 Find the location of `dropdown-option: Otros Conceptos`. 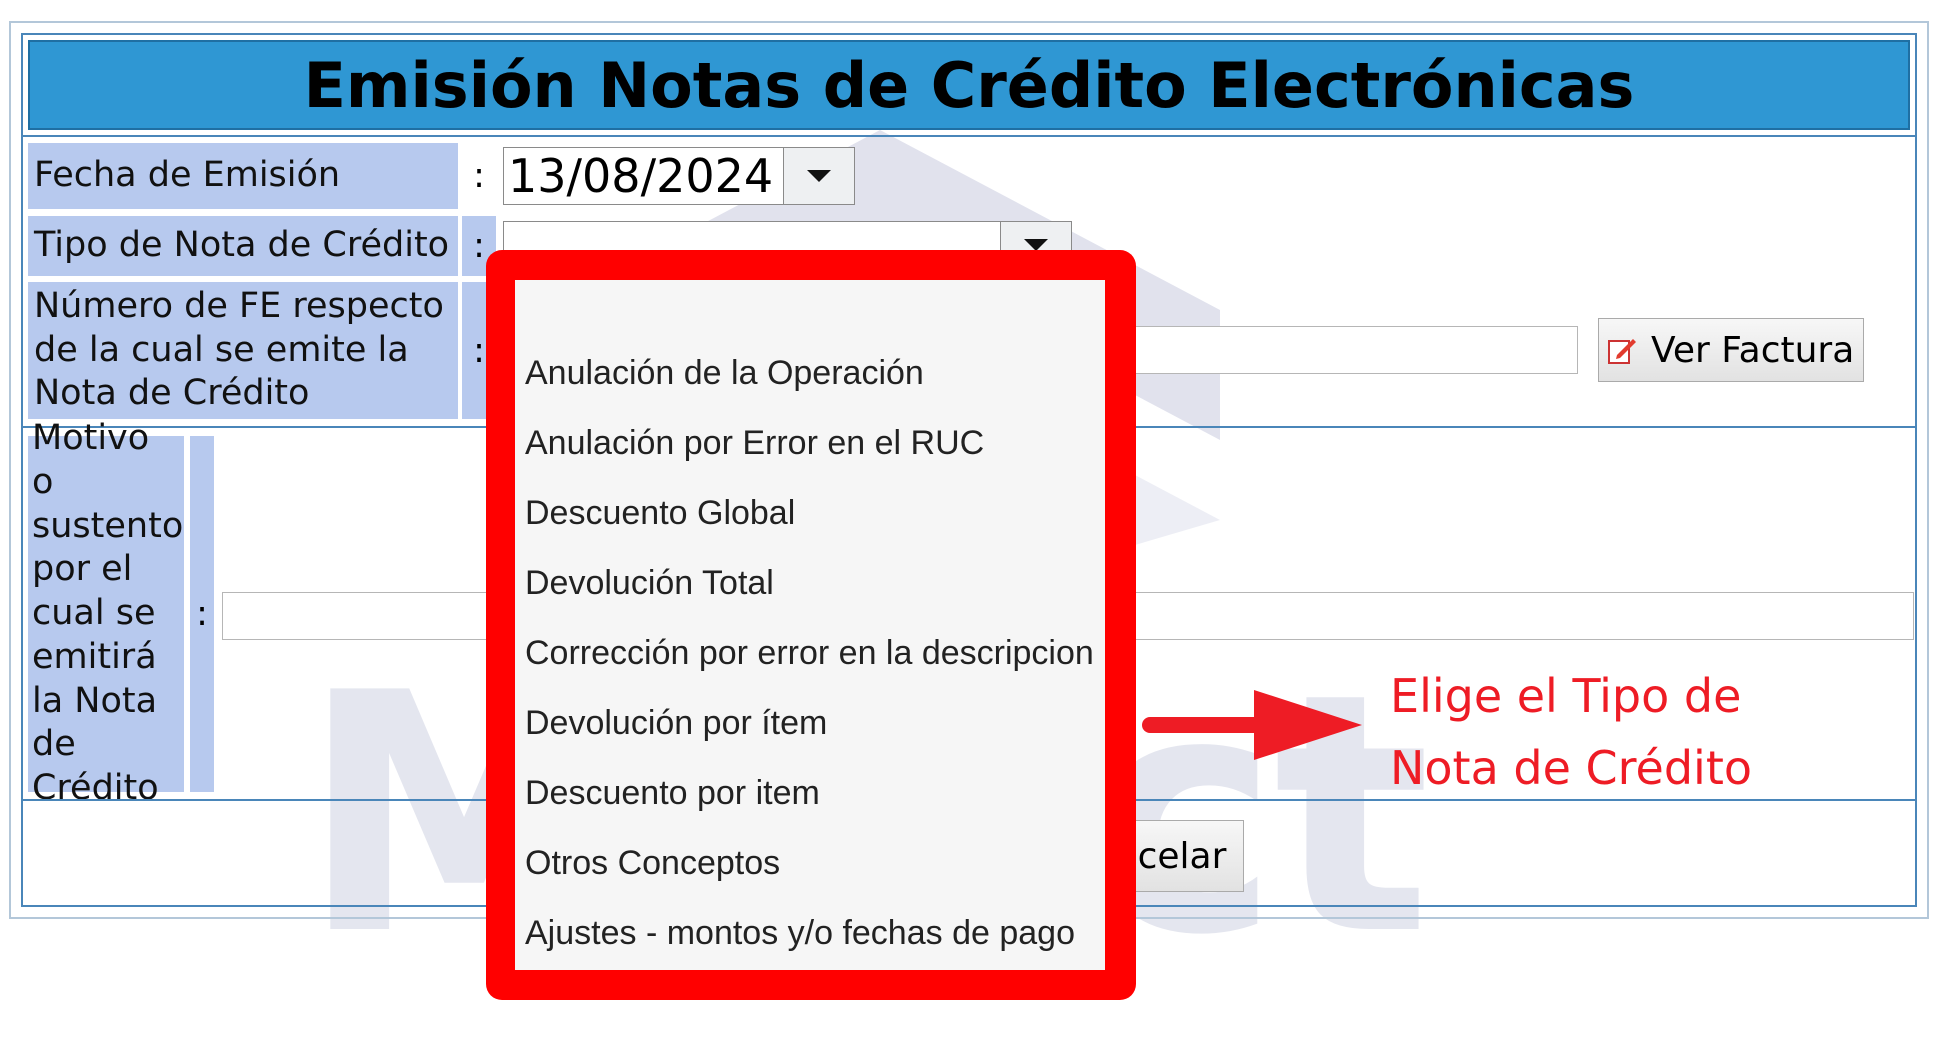

dropdown-option: Otros Conceptos is located at coordinates (652, 863).